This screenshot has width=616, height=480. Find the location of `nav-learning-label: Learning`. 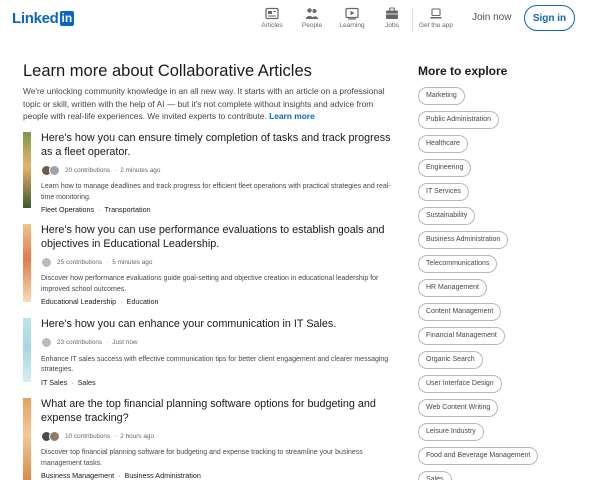

nav-learning-label: Learning is located at coordinates (352, 25).